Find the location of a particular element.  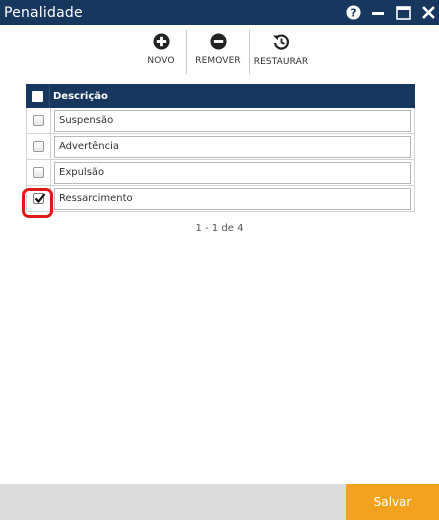

minimize-icon is located at coordinates (378, 12).